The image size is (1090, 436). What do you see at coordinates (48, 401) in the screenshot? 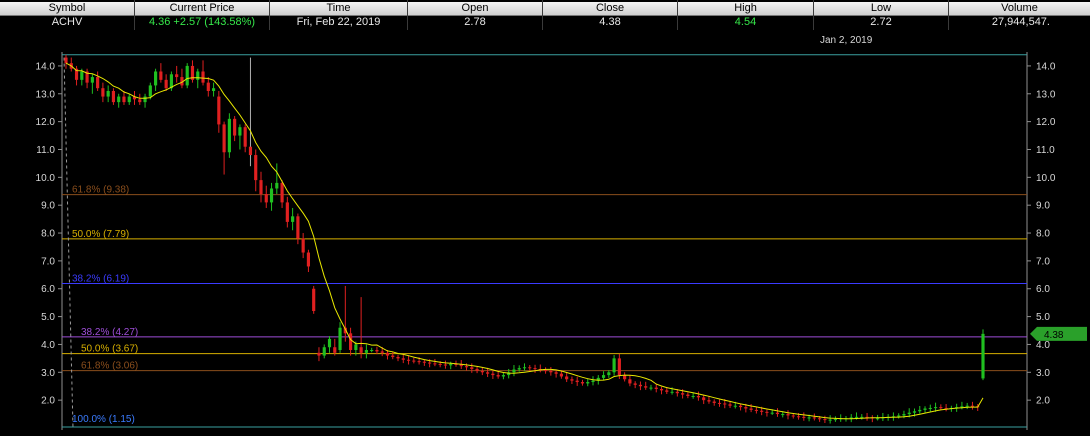
I see `y-tick-label-left: 2.0` at bounding box center [48, 401].